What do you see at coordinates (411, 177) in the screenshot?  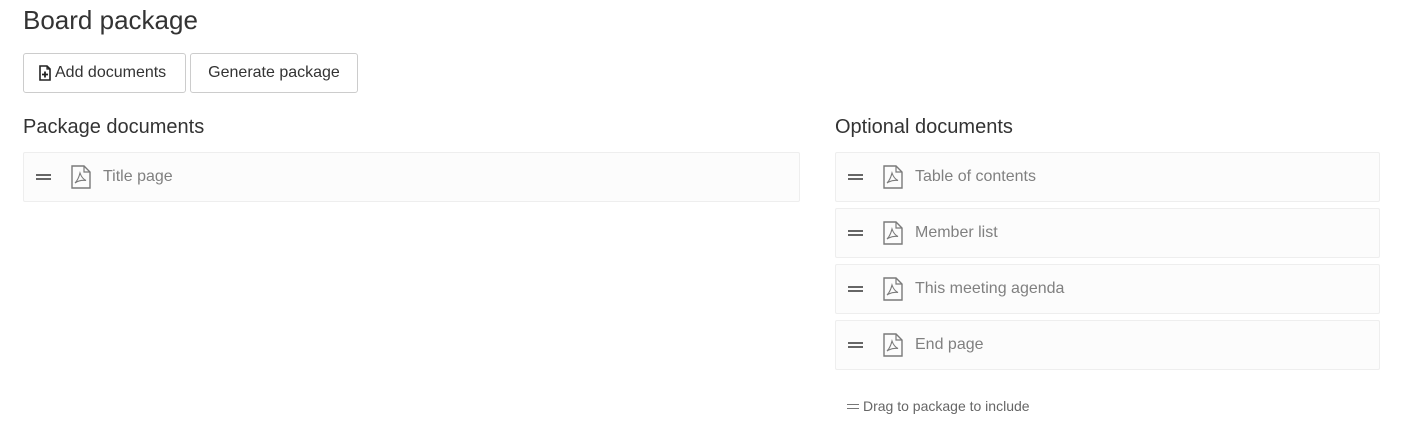 I see `package-document-item: Title page` at bounding box center [411, 177].